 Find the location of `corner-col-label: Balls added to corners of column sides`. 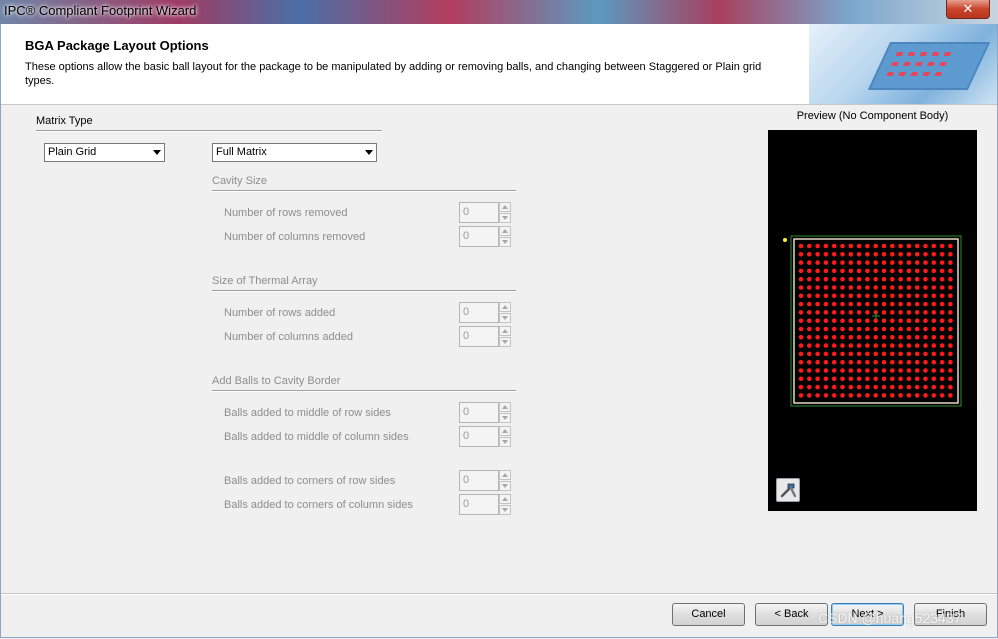

corner-col-label: Balls added to corners of column sides is located at coordinates (318, 505).